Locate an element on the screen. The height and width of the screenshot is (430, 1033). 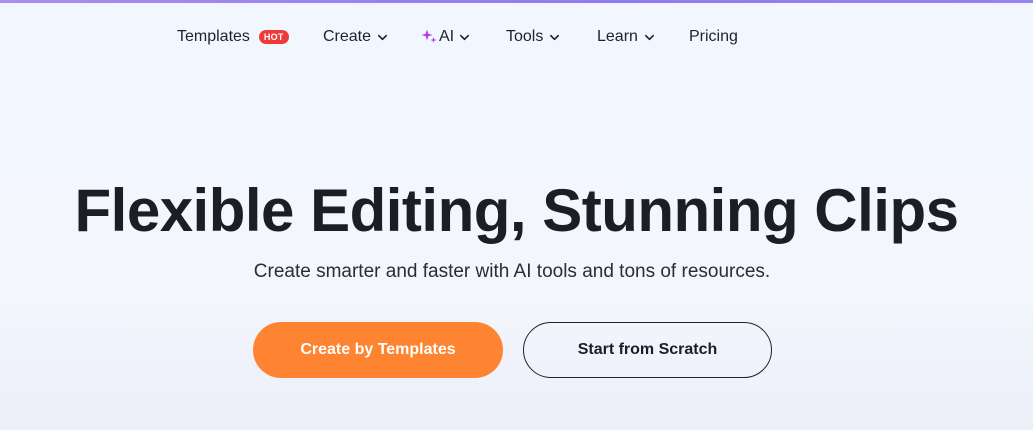
nav-item-tools: Tools is located at coordinates (533, 37).